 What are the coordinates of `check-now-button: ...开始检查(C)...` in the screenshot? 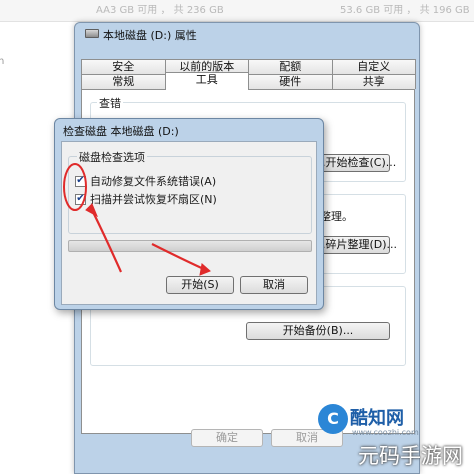 It's located at (355, 163).